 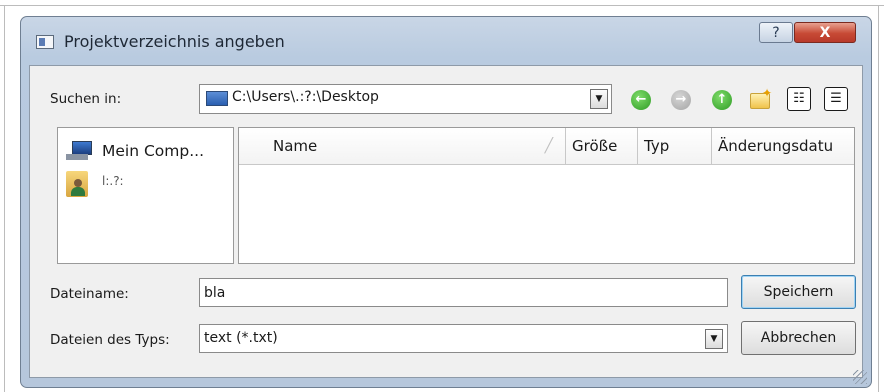 I want to click on detail-view-icon: ☰, so click(x=836, y=99).